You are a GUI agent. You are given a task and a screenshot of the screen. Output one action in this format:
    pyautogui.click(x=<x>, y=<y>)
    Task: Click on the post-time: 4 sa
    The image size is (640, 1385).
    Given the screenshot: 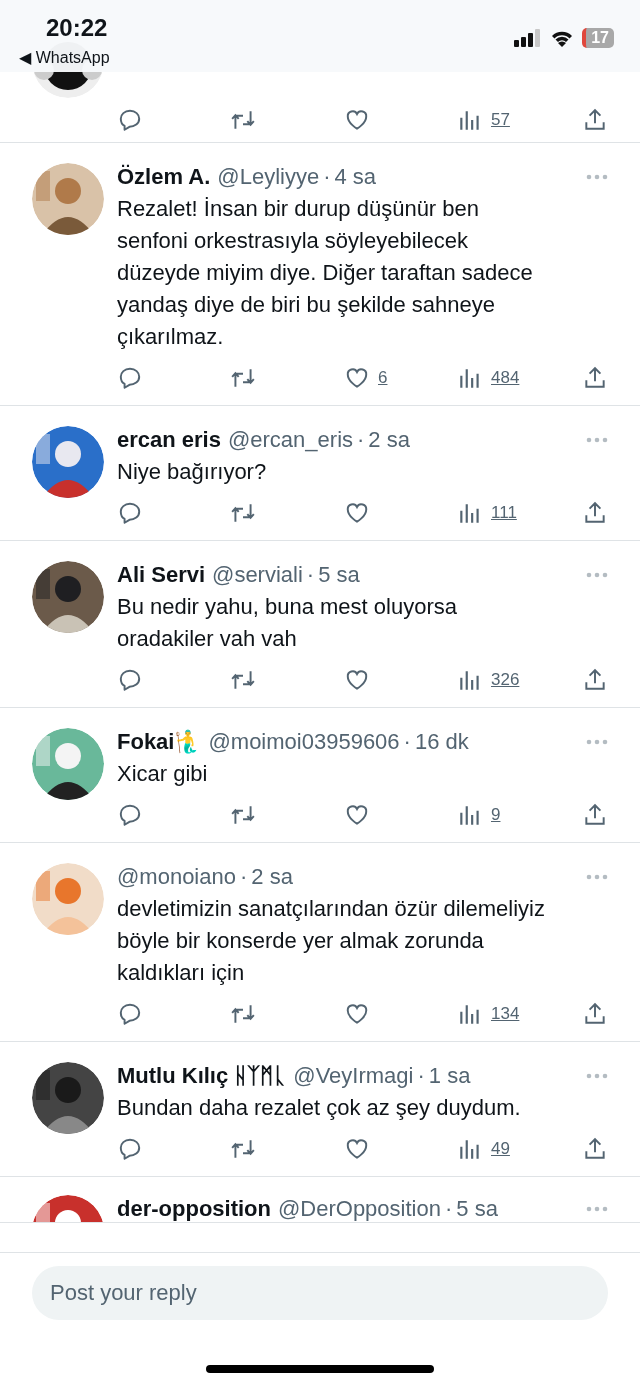 What is the action you would take?
    pyautogui.click(x=355, y=177)
    